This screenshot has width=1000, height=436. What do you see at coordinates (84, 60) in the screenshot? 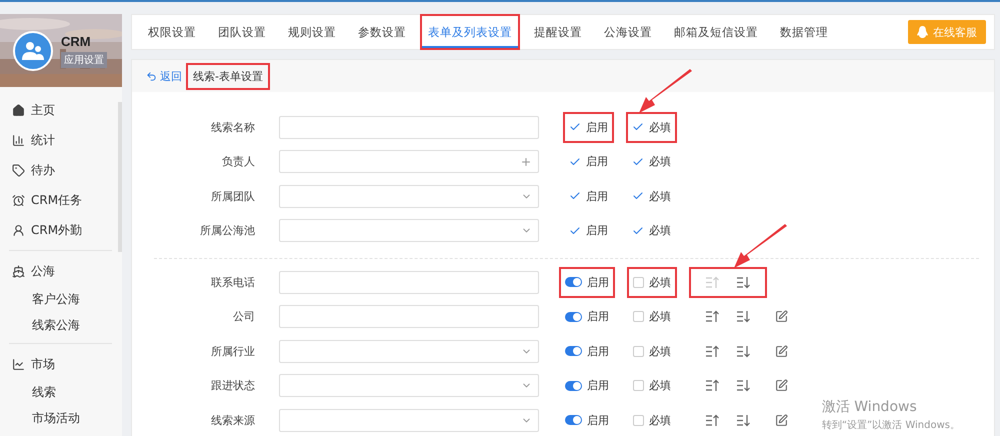
I see `app-badge: 应用设置` at bounding box center [84, 60].